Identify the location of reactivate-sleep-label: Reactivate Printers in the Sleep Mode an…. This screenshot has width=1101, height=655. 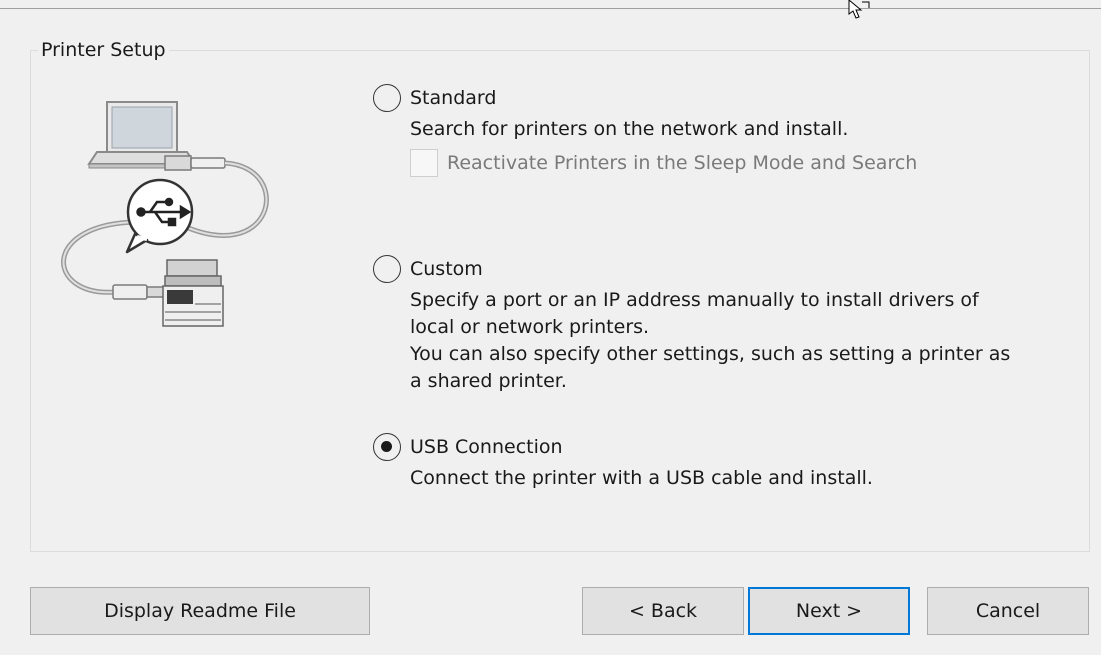
(682, 163).